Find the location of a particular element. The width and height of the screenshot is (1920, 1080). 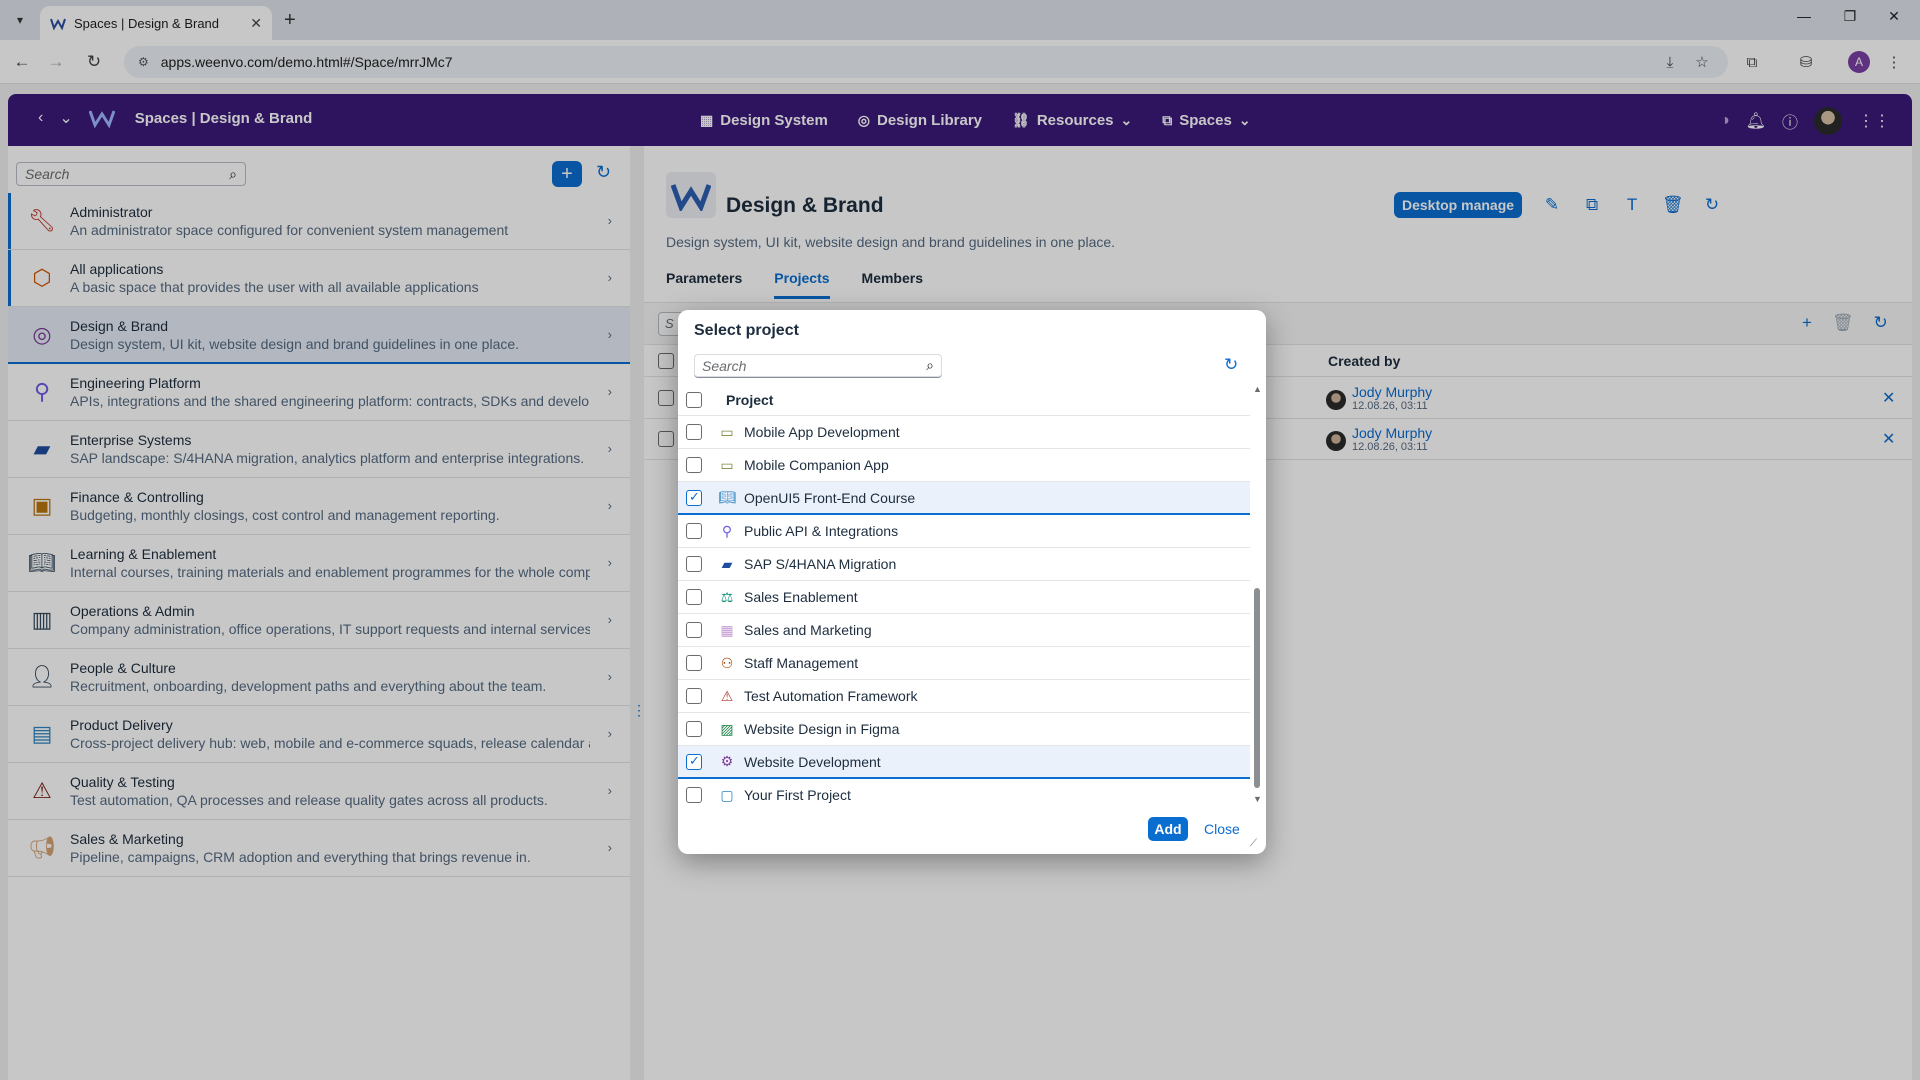

warning-icon: ⚠ is located at coordinates (727, 695).